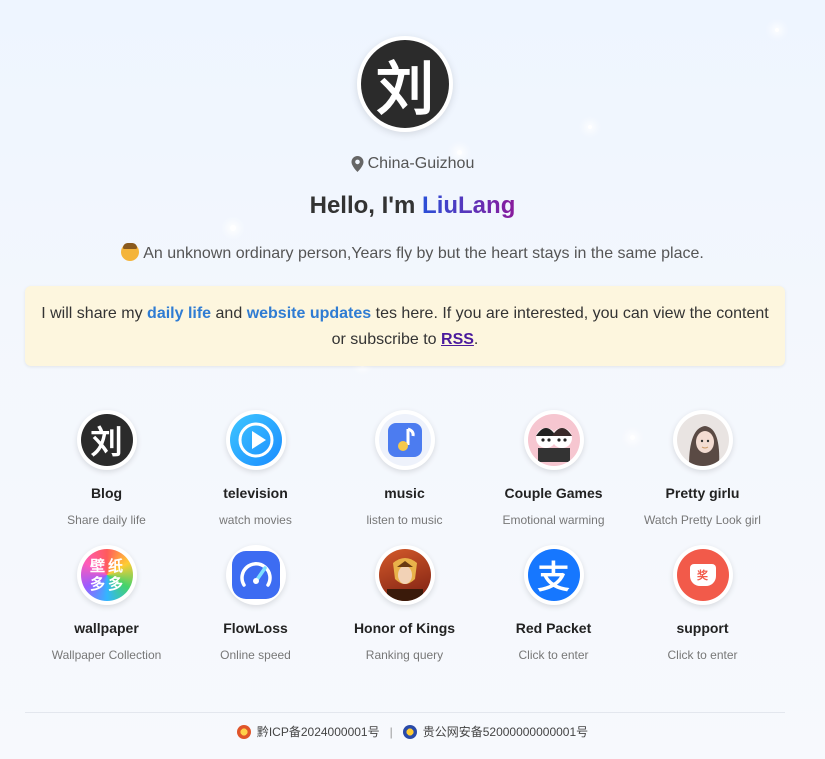  I want to click on notice-text: I will share my, so click(92, 313).